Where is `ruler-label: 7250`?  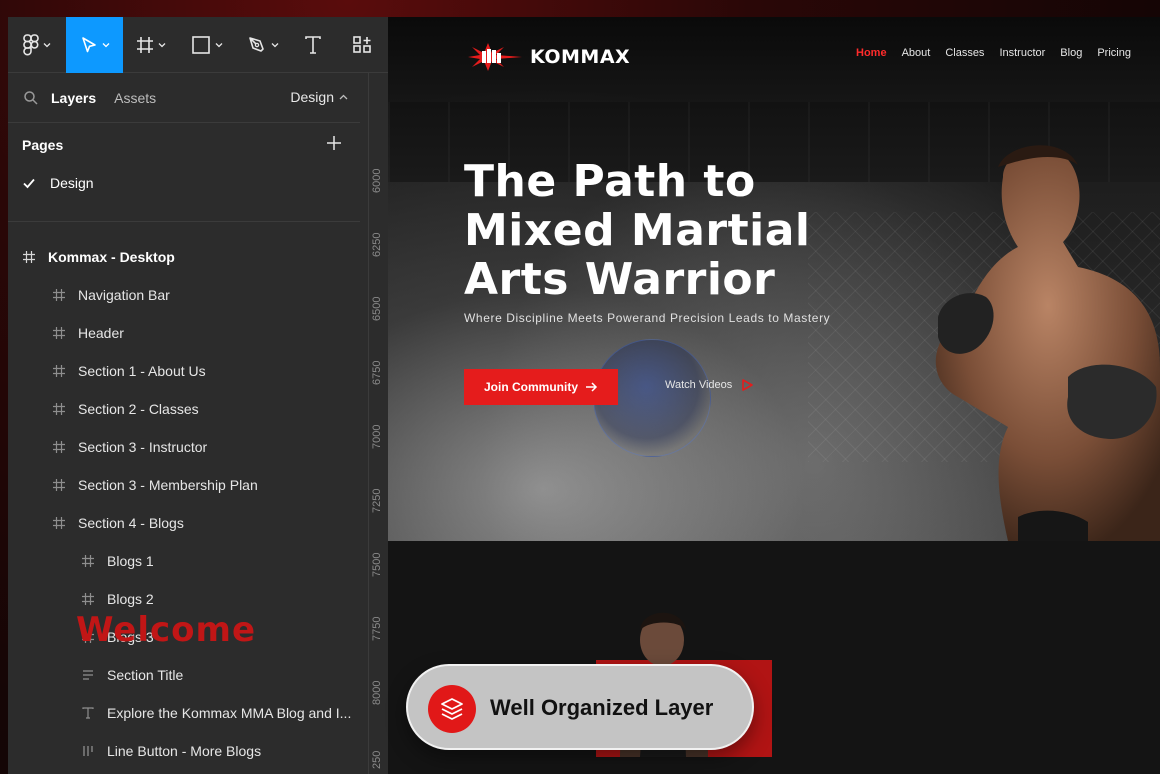
ruler-label: 7250 is located at coordinates (377, 500).